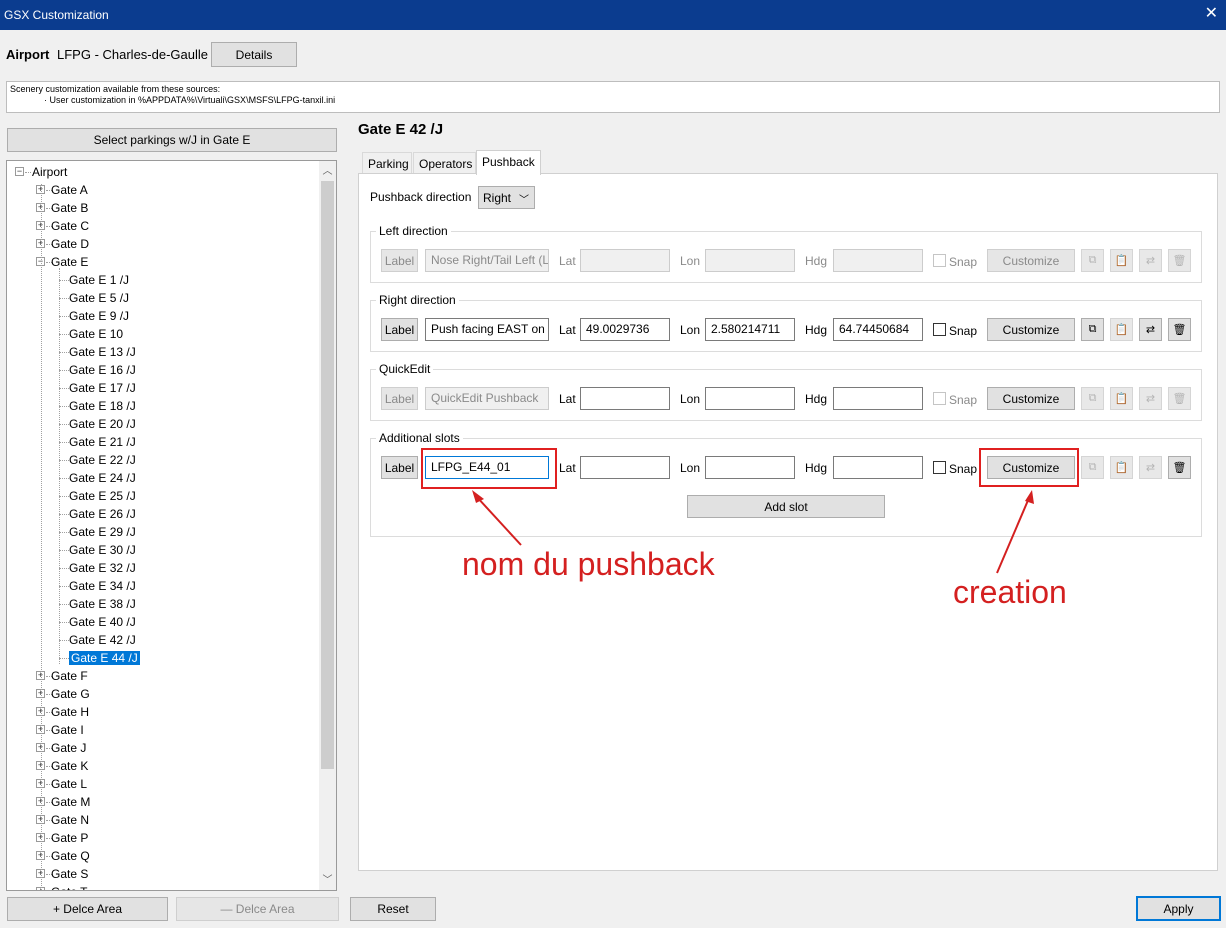 The width and height of the screenshot is (1226, 928). I want to click on tab-pushback: Pushback, so click(508, 162).